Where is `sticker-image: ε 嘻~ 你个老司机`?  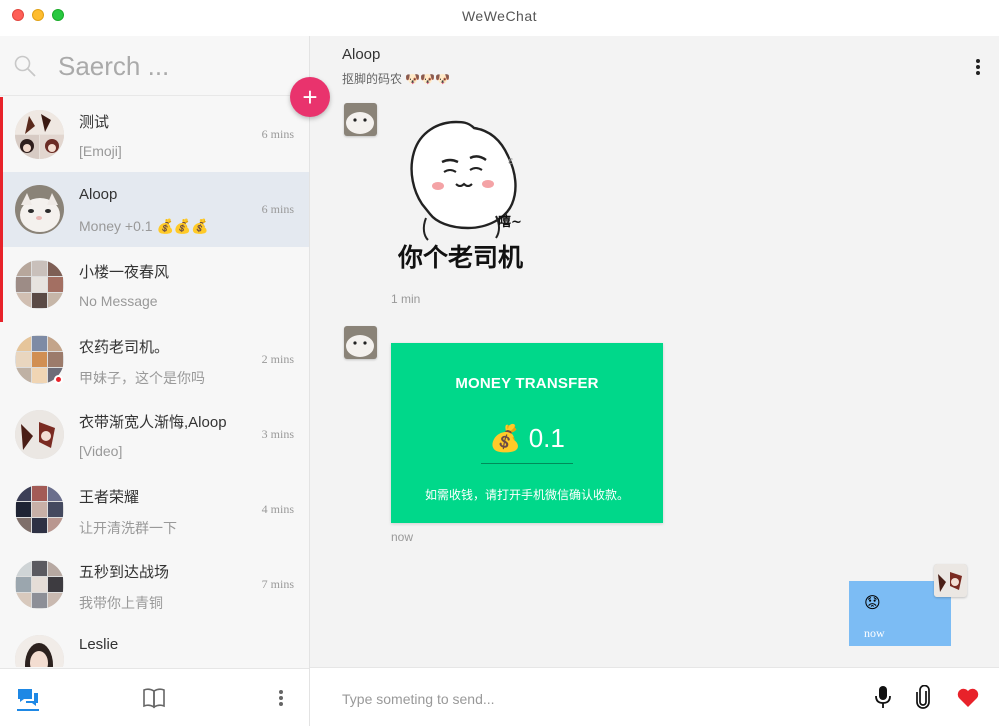 sticker-image: ε 嘻~ 你个老司机 is located at coordinates (475, 195).